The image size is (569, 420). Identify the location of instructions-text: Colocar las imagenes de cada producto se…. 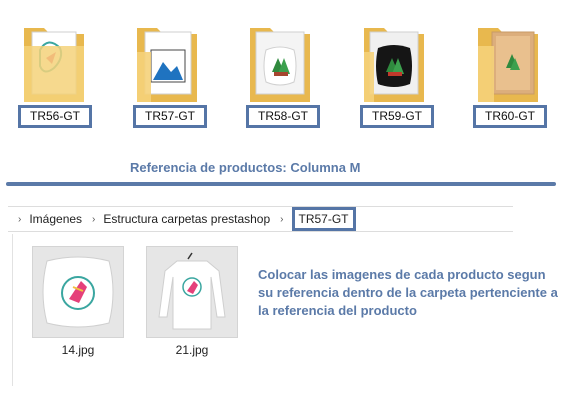
(408, 292).